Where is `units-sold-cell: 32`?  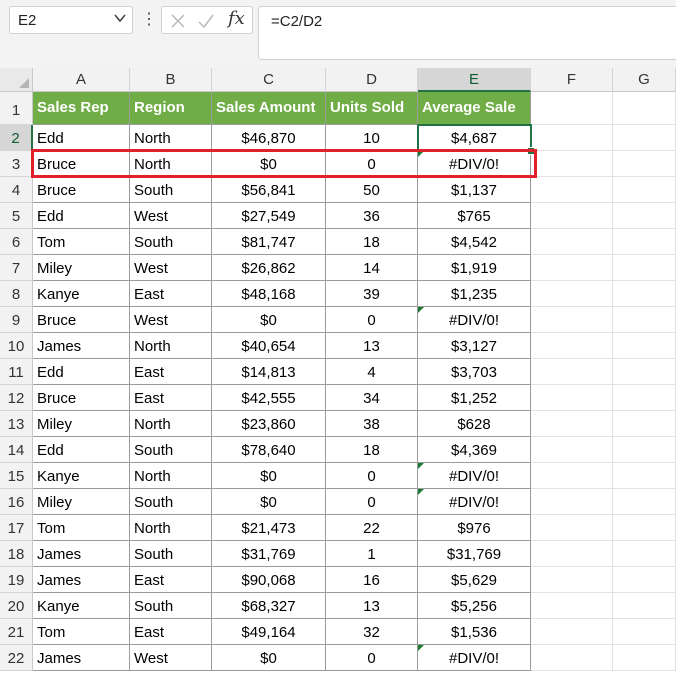 units-sold-cell: 32 is located at coordinates (372, 632).